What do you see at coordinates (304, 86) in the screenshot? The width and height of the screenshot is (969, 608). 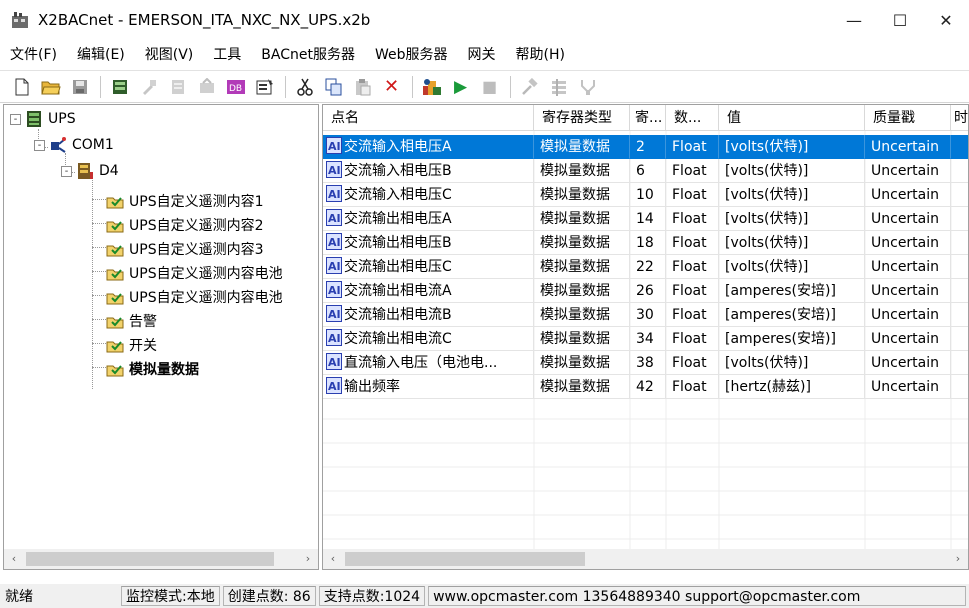 I see `cut-button` at bounding box center [304, 86].